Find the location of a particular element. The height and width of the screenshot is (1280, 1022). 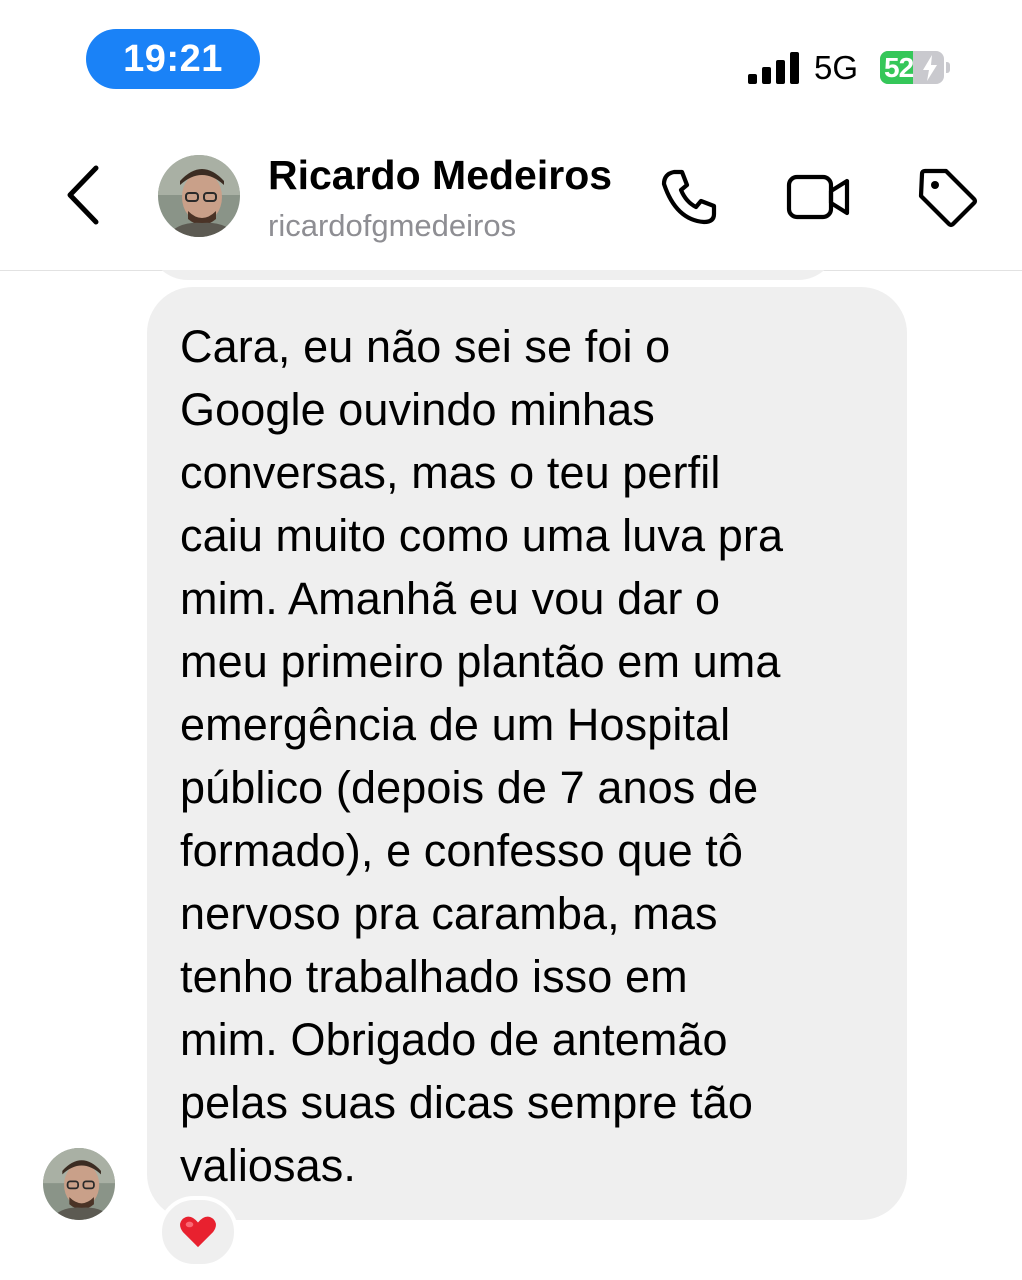

network-type: 5G is located at coordinates (836, 67).